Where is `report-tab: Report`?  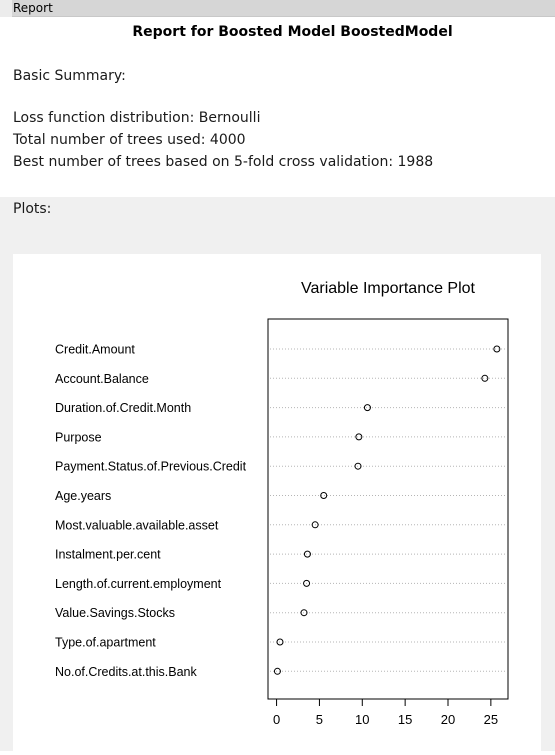
report-tab: Report is located at coordinates (33, 8).